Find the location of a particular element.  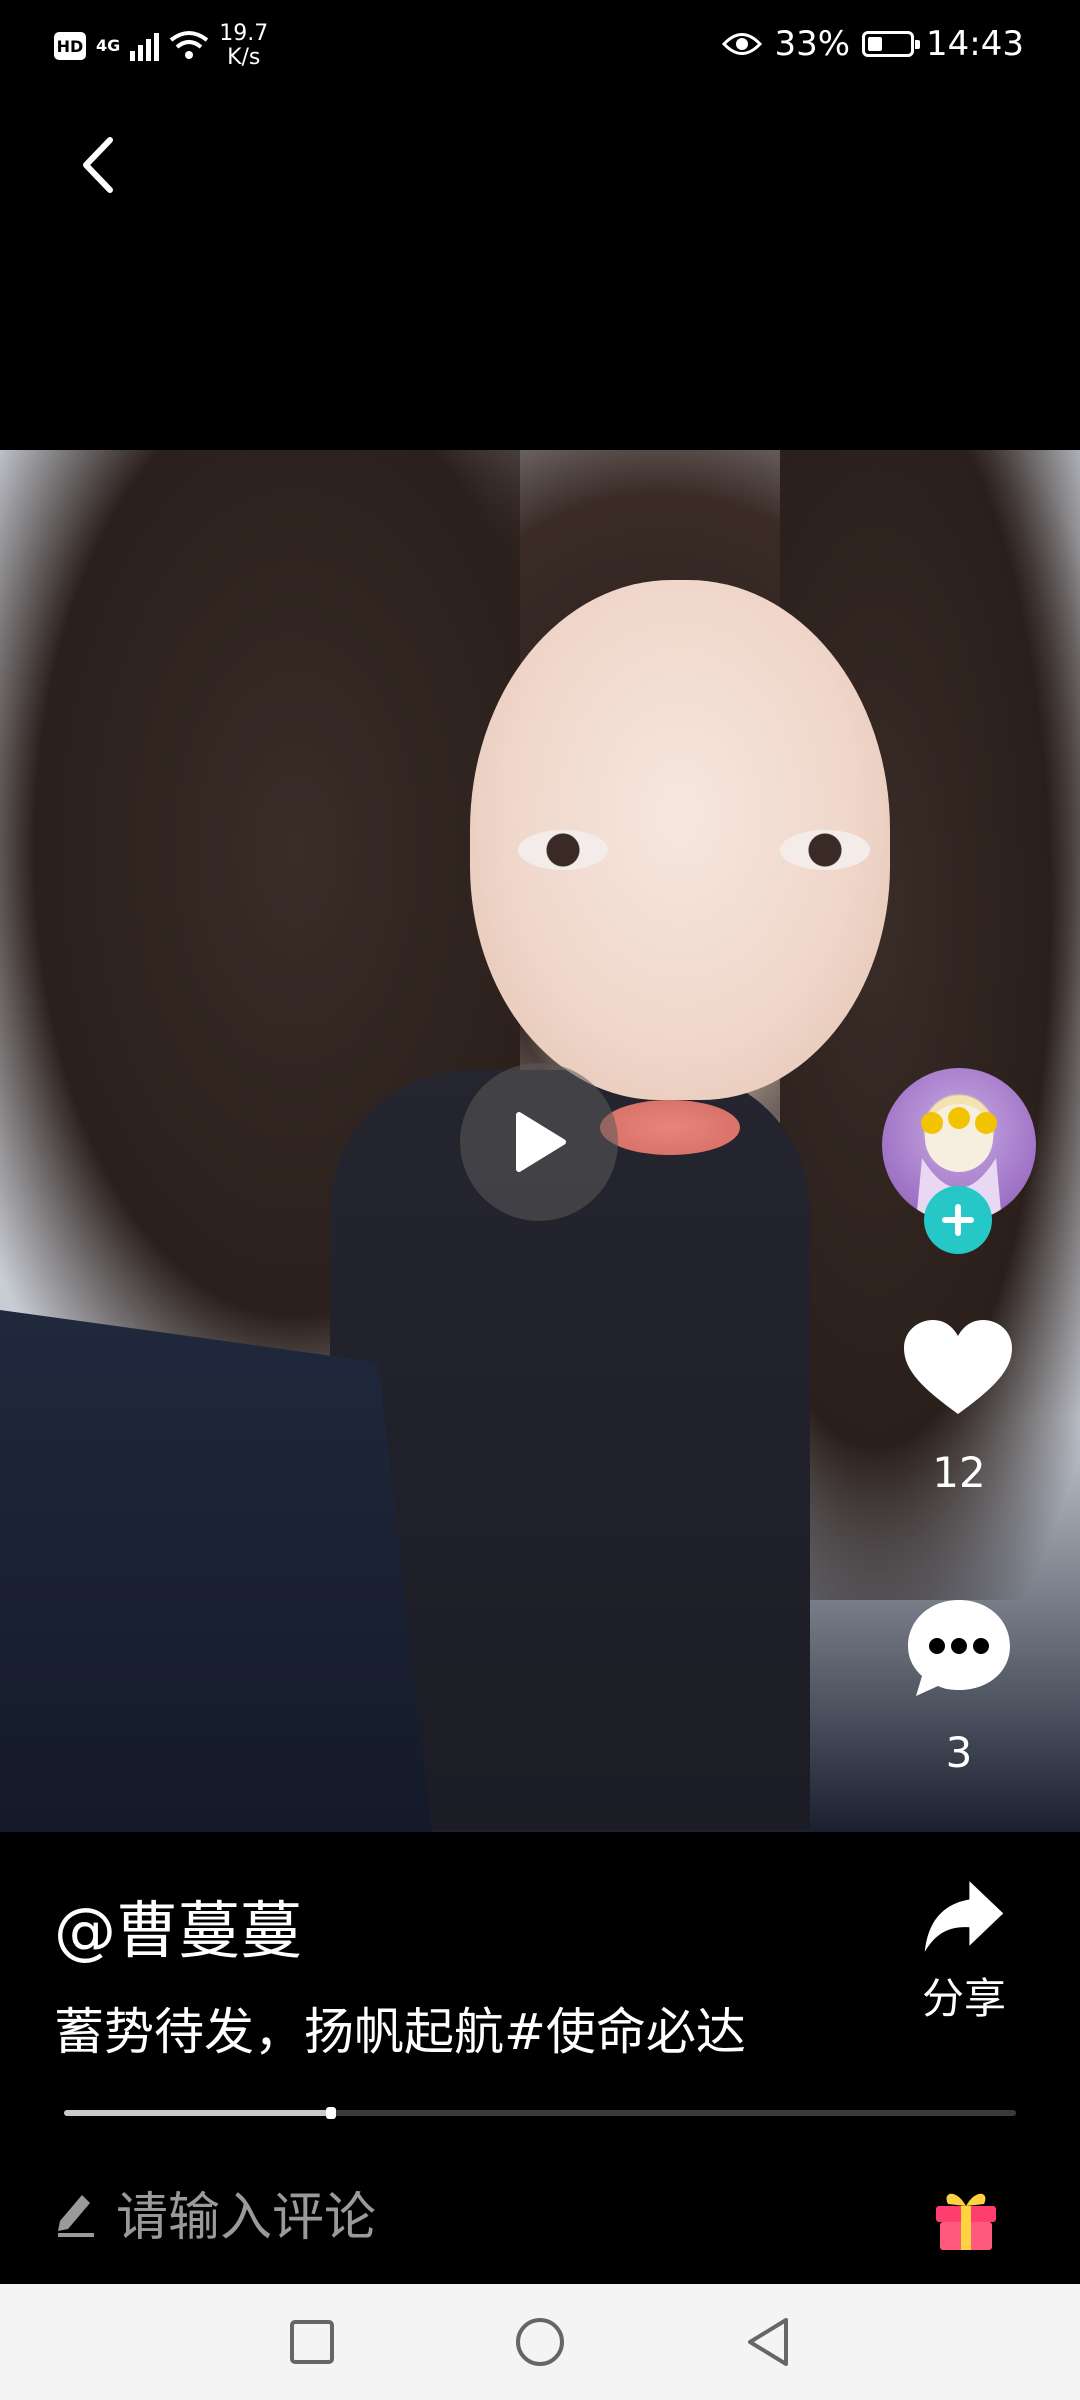

battery-percent: 33% is located at coordinates (812, 44).